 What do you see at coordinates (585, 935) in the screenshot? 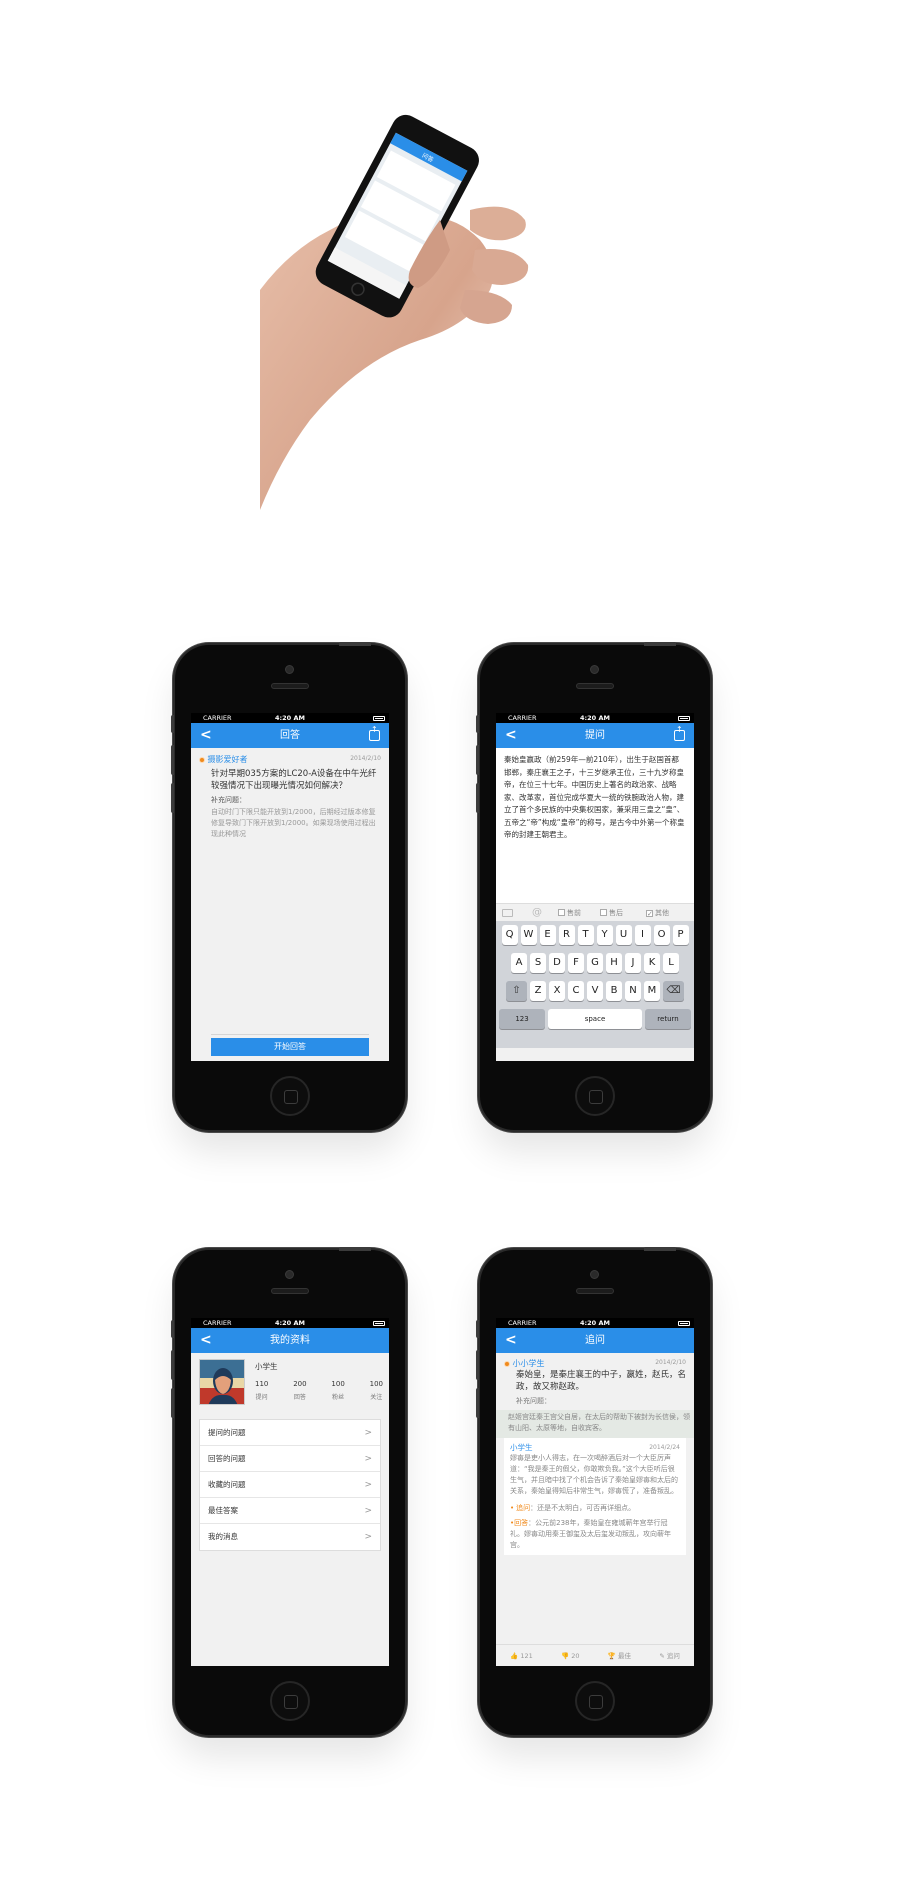
I see `key-t: T` at bounding box center [585, 935].